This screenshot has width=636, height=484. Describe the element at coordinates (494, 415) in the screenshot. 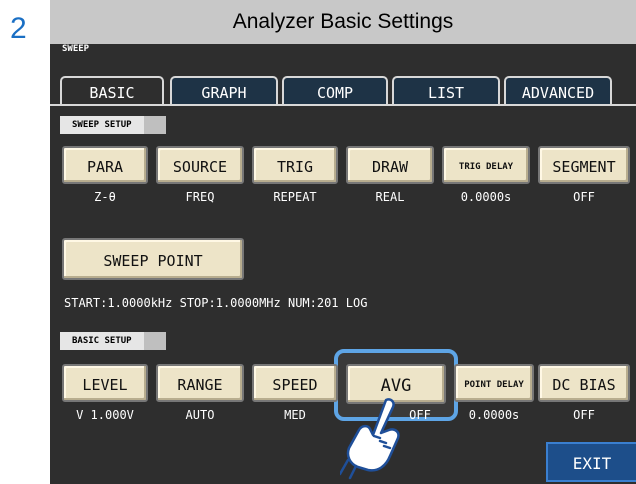

I see `point-delay-value: 0.0000s` at that location.